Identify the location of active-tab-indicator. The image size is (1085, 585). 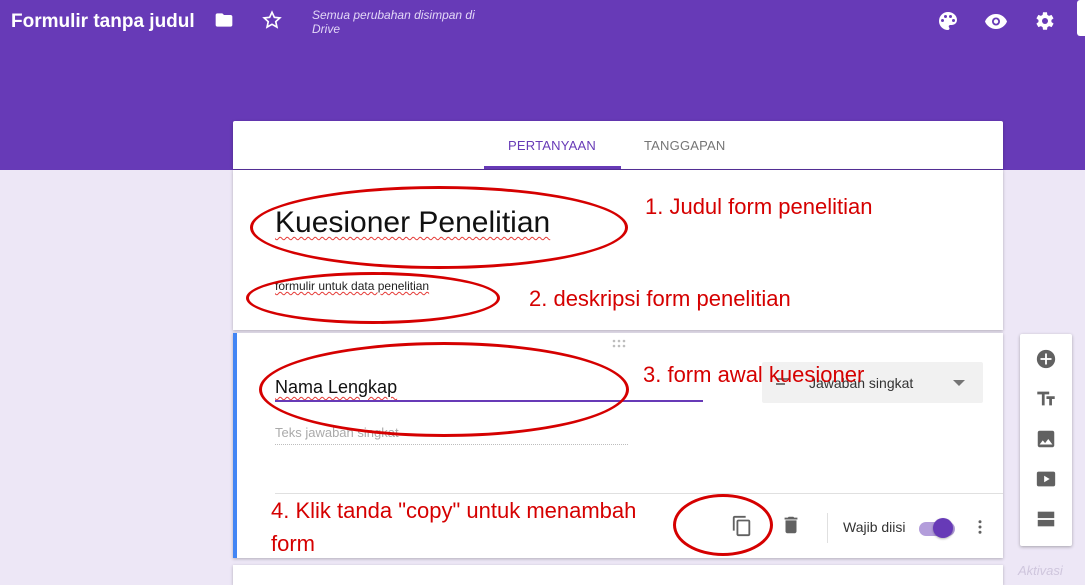
(552, 167).